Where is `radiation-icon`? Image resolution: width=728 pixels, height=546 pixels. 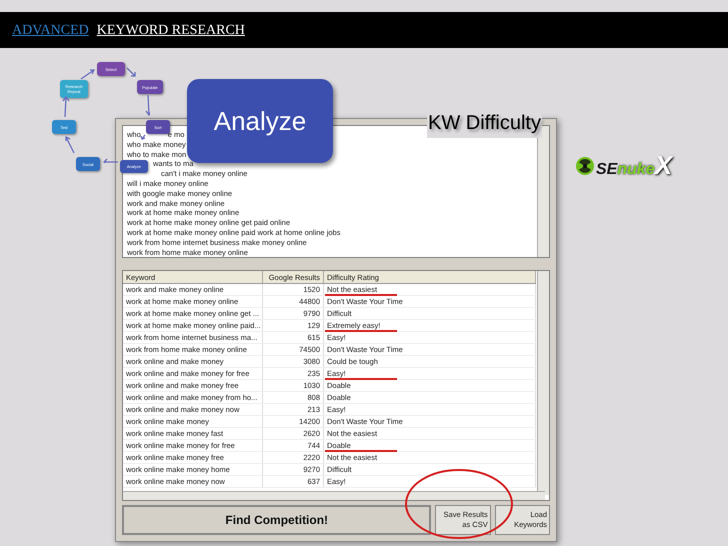
radiation-icon is located at coordinates (585, 165).